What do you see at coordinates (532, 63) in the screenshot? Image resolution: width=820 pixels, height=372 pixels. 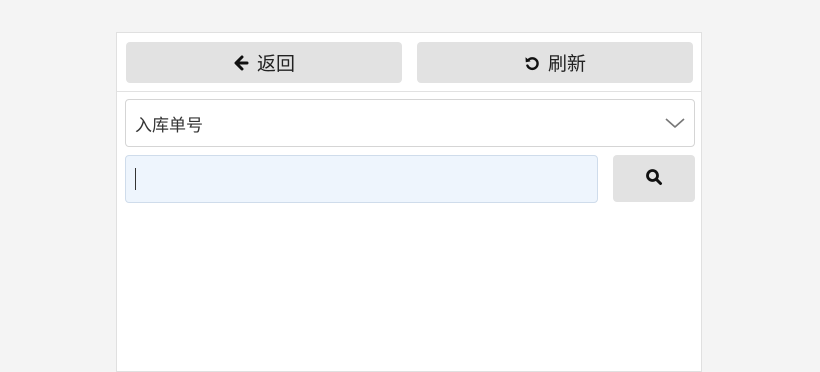 I see `rotate-ccw-icon` at bounding box center [532, 63].